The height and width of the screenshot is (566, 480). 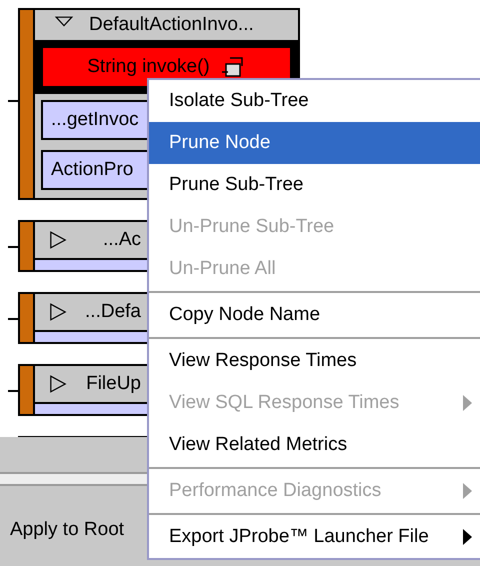 I want to click on node-label: FileUp, so click(x=113, y=383).